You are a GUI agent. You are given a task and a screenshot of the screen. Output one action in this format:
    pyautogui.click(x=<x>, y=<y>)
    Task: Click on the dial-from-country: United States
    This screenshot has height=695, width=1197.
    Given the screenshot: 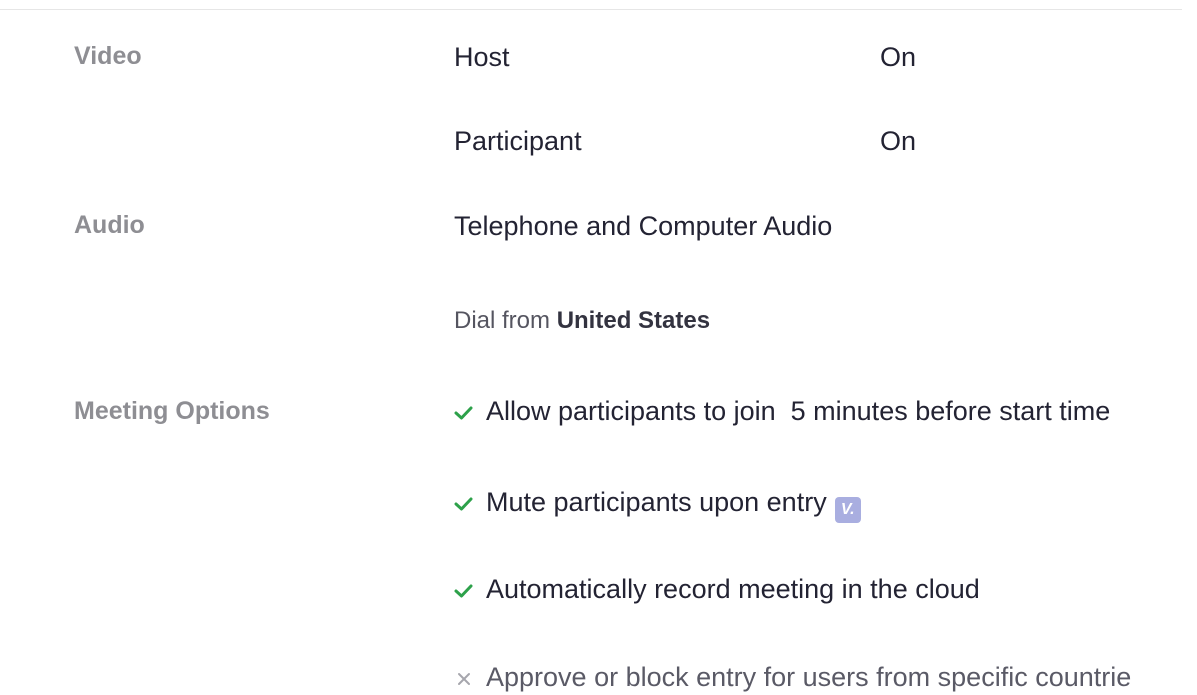 What is the action you would take?
    pyautogui.click(x=633, y=320)
    